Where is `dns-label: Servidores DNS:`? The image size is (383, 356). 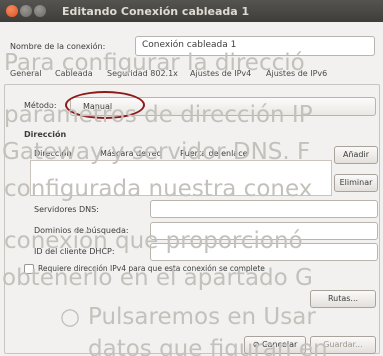 dns-label: Servidores DNS: is located at coordinates (66, 209).